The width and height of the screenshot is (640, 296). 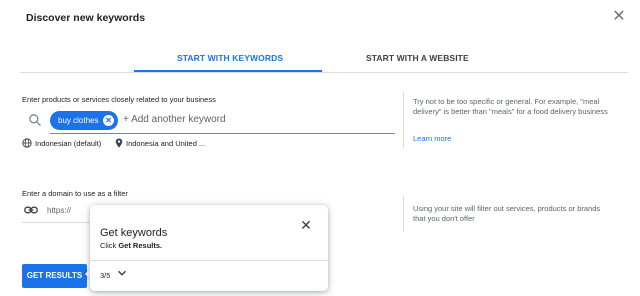 I want to click on tab-start-with-keywords: START WITH KEYWORDS, so click(x=230, y=58).